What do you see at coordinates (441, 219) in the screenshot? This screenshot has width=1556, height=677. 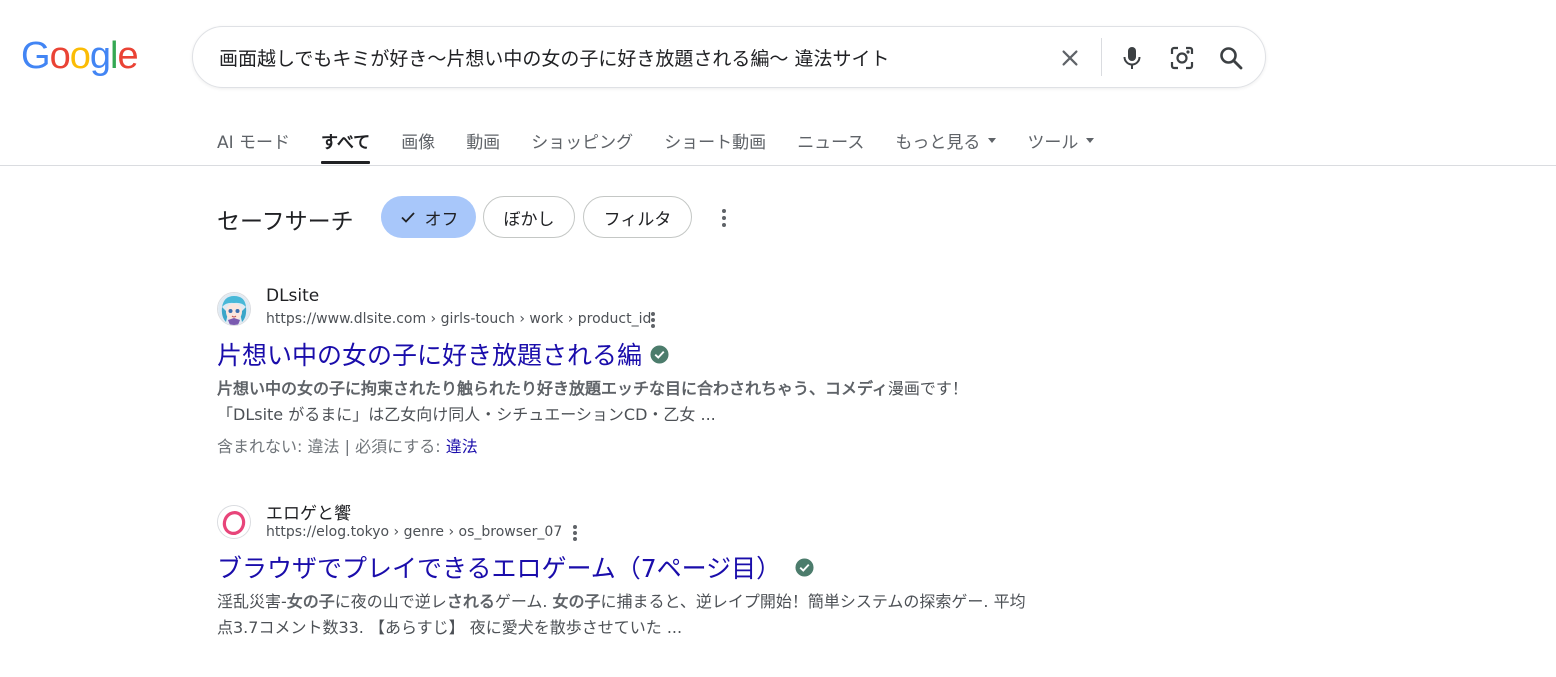 I see `chip-label: オフ` at bounding box center [441, 219].